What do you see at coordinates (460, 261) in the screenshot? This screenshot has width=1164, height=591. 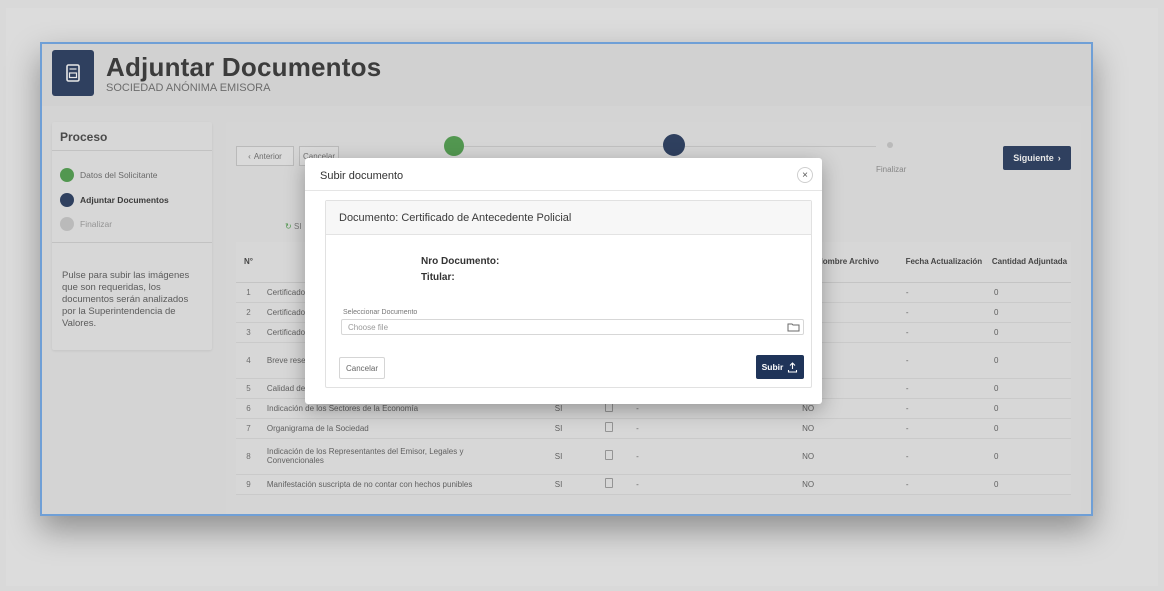 I see `nro-documento-label: Nro Documento:` at bounding box center [460, 261].